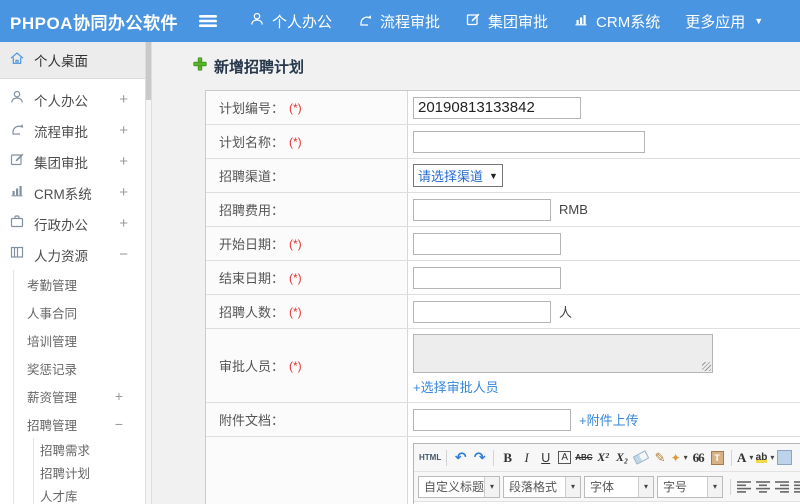 Image resolution: width=800 pixels, height=504 pixels. Describe the element at coordinates (52, 313) in the screenshot. I see `submenu-label: 人事合同` at that location.